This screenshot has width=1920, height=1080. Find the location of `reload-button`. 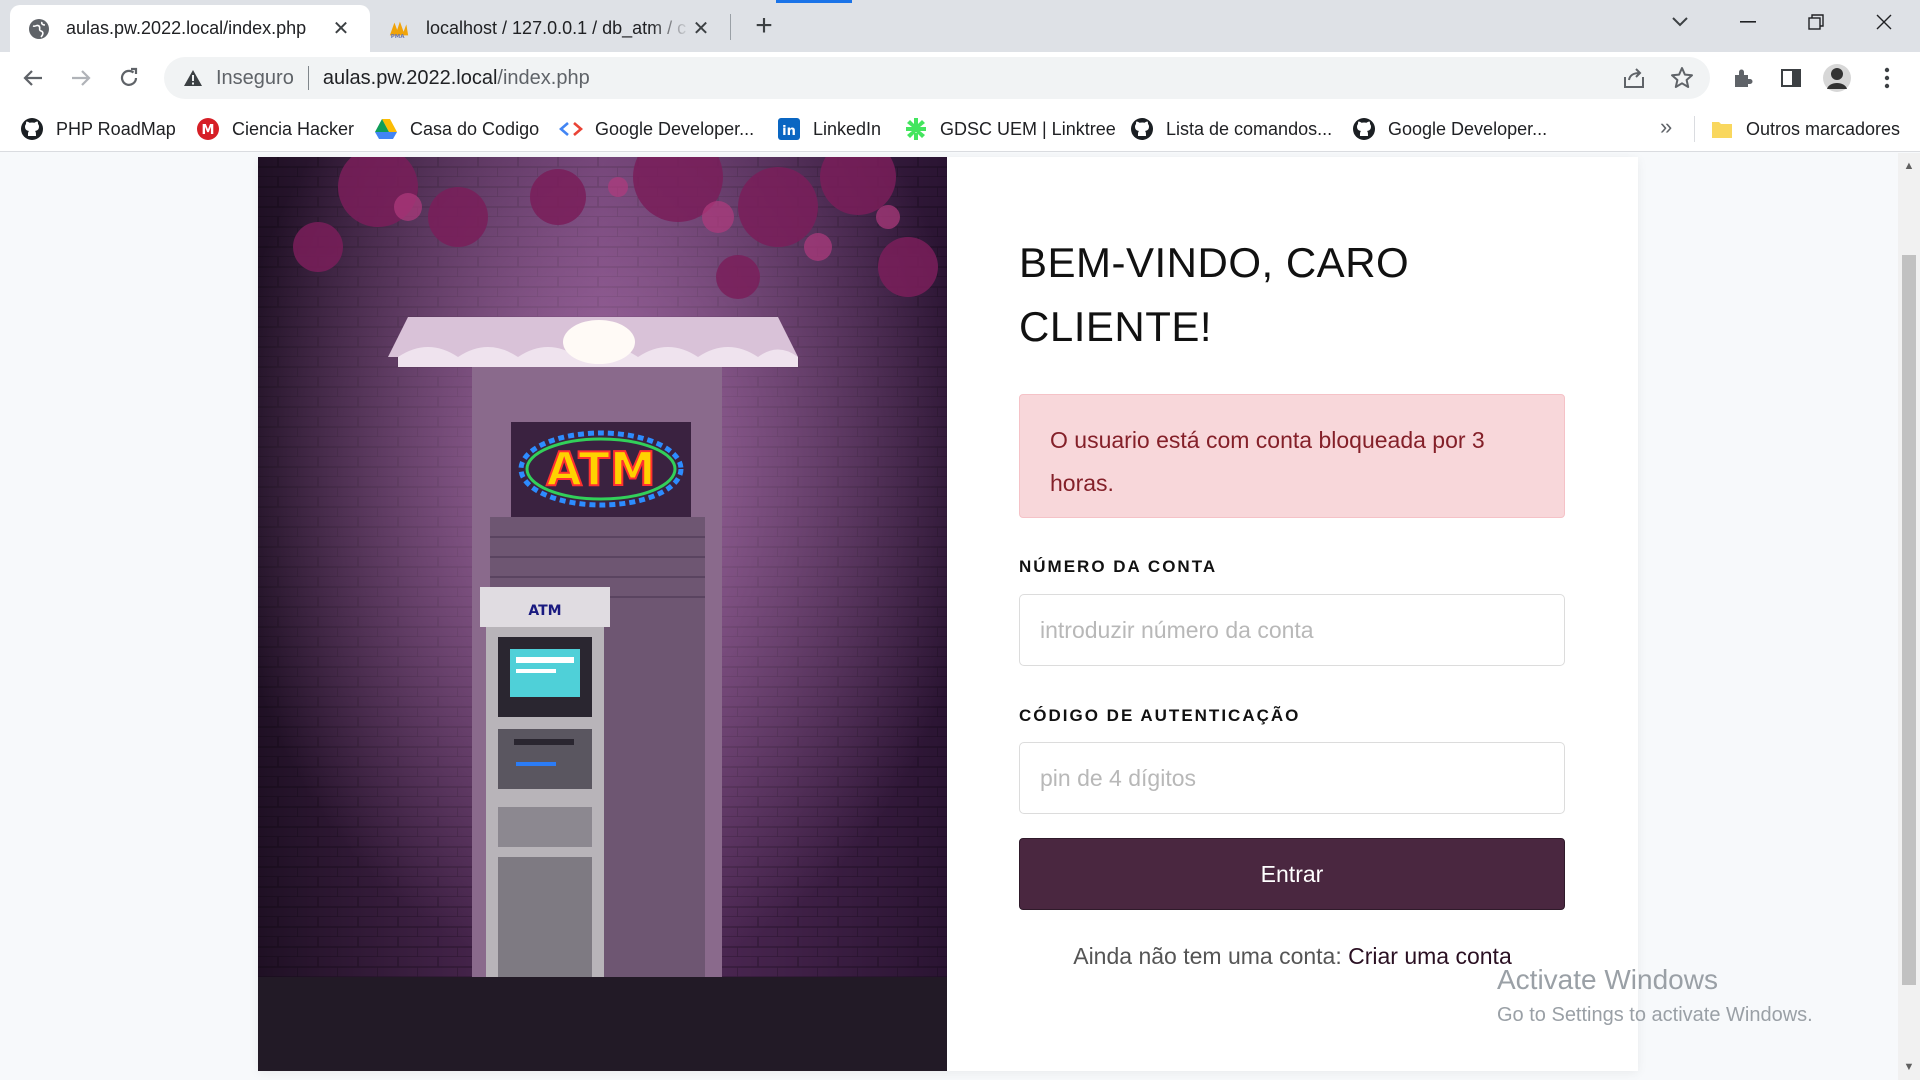

reload-button is located at coordinates (129, 78).